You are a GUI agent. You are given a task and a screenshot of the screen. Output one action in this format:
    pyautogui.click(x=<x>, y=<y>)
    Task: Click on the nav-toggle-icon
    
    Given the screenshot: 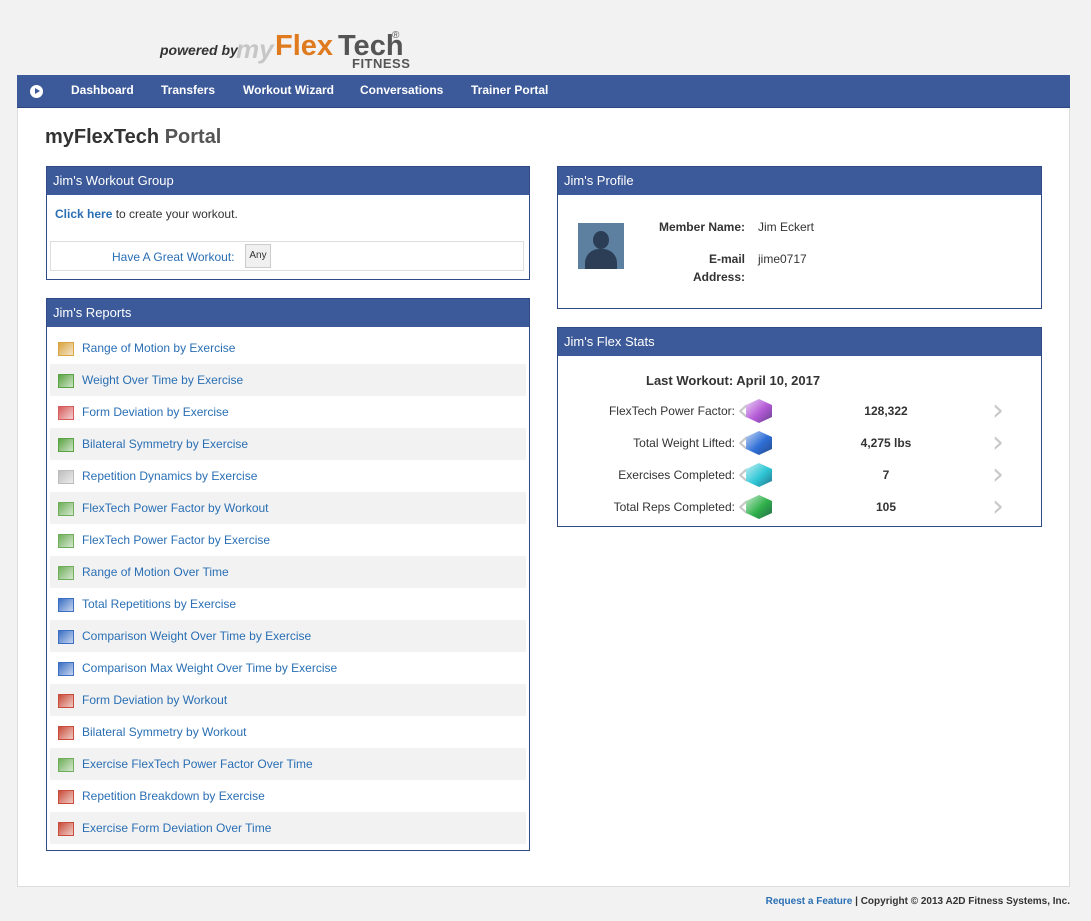 What is the action you would take?
    pyautogui.click(x=36, y=91)
    